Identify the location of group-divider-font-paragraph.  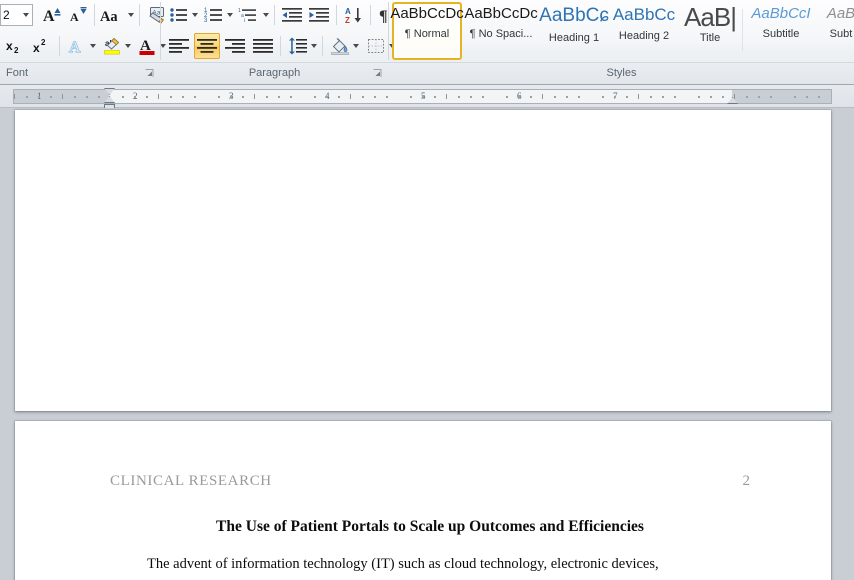
(160, 31).